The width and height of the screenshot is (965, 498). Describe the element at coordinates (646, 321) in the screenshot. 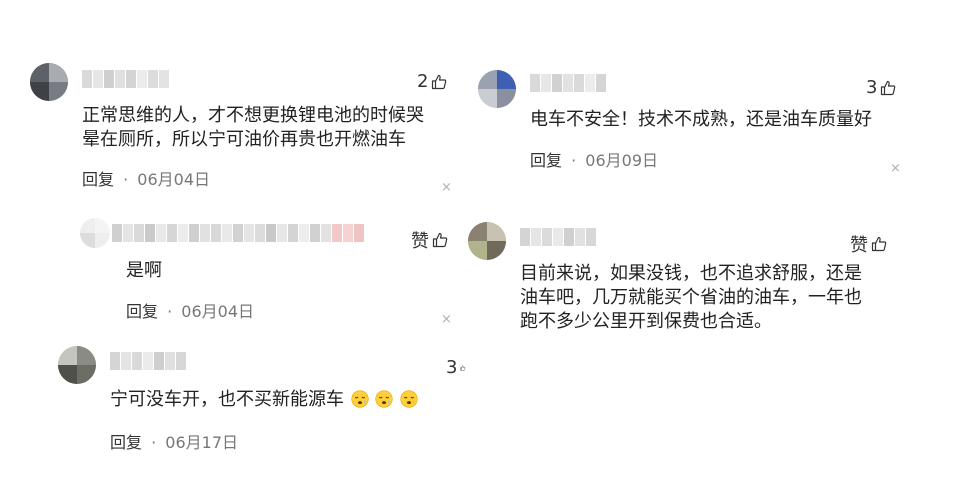

I see `comment-text-line: 跑不多少公里开到保费也合适。` at that location.